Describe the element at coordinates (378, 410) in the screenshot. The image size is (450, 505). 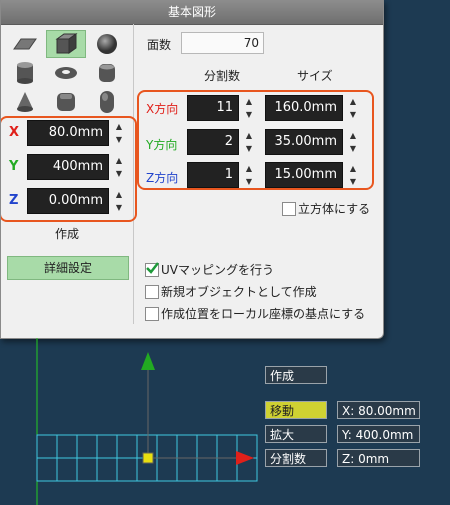
I see `coord-x-readout: X: 80.00mm` at that location.